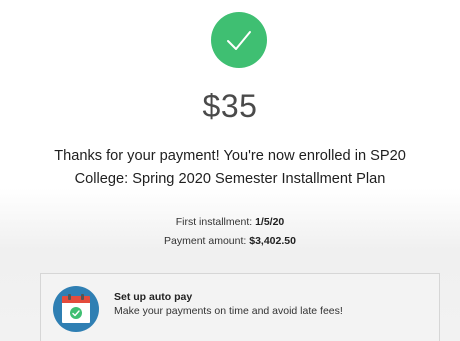  I want to click on checkmark-icon, so click(239, 40).